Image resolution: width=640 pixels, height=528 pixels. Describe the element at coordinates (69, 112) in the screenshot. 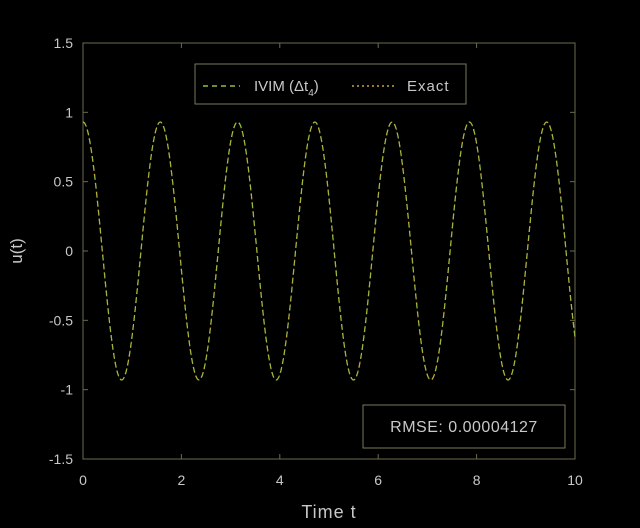

I see `y-tick-label: 1` at that location.